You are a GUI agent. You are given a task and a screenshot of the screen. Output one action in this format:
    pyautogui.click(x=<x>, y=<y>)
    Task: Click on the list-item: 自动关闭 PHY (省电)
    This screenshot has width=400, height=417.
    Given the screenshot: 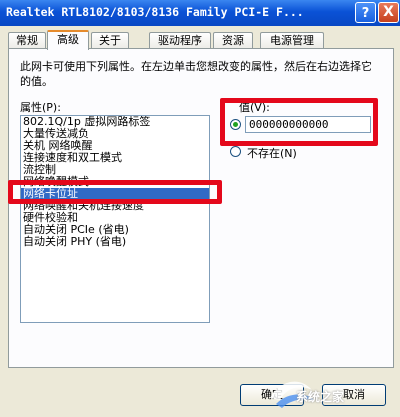 What is the action you would take?
    pyautogui.click(x=115, y=242)
    